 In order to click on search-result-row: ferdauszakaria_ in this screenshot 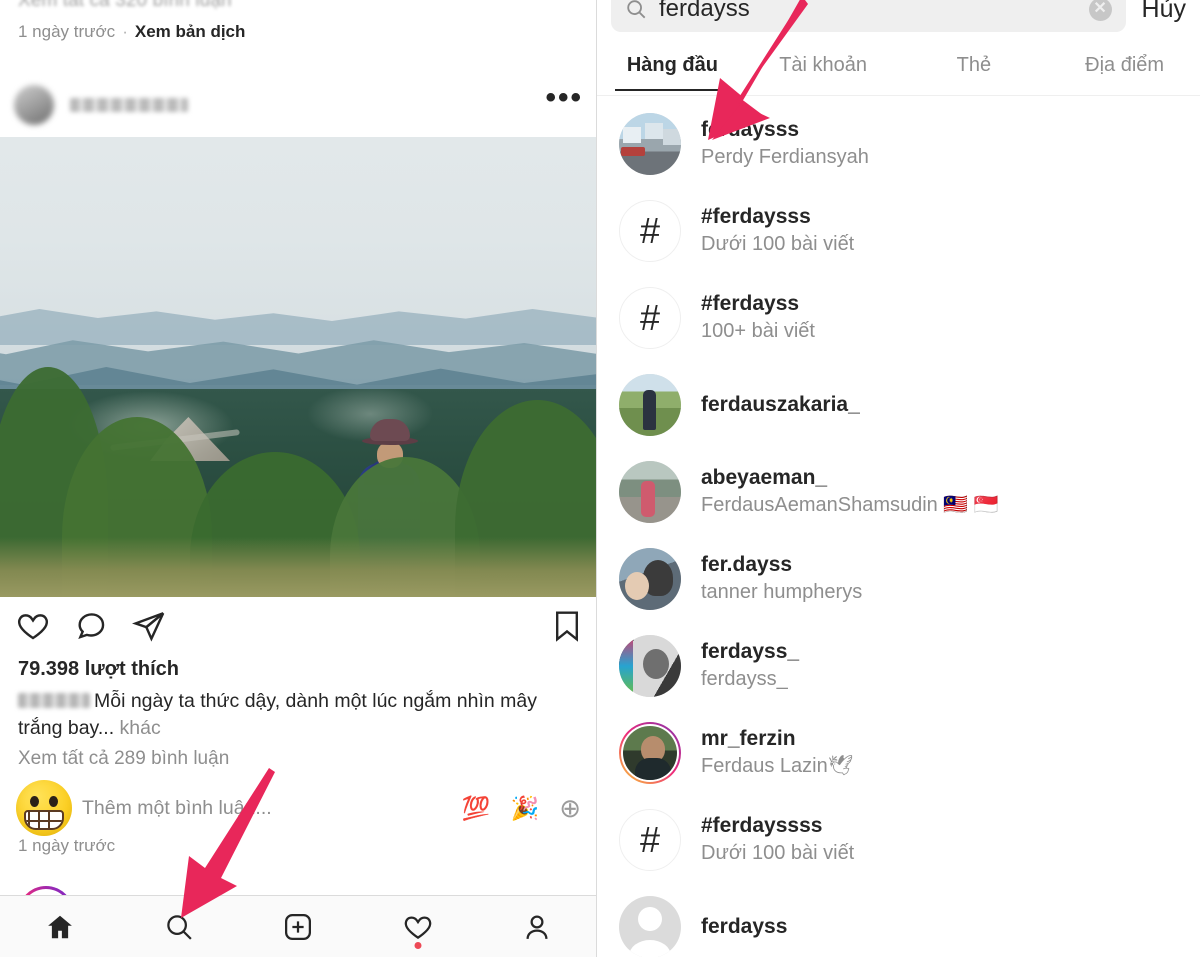, I will do `click(898, 404)`.